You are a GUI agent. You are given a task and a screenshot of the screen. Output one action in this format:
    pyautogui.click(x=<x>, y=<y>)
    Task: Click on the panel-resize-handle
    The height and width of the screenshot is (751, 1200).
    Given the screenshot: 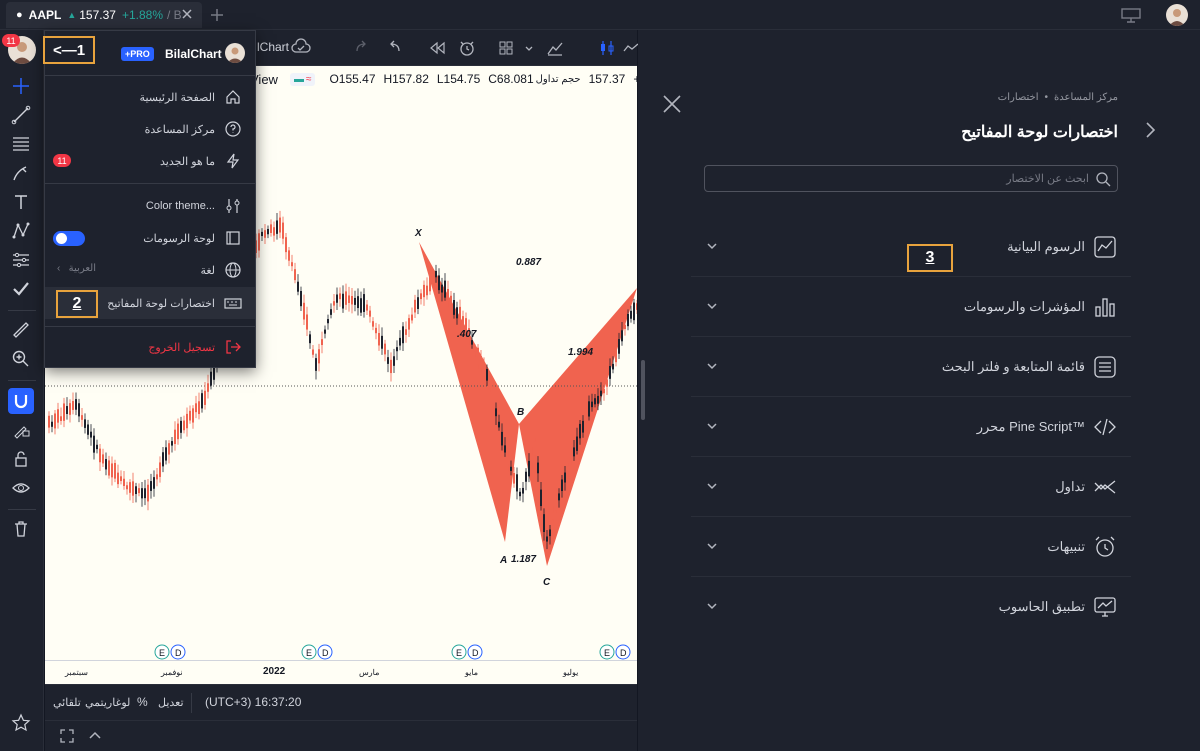 What is the action you would take?
    pyautogui.click(x=643, y=390)
    